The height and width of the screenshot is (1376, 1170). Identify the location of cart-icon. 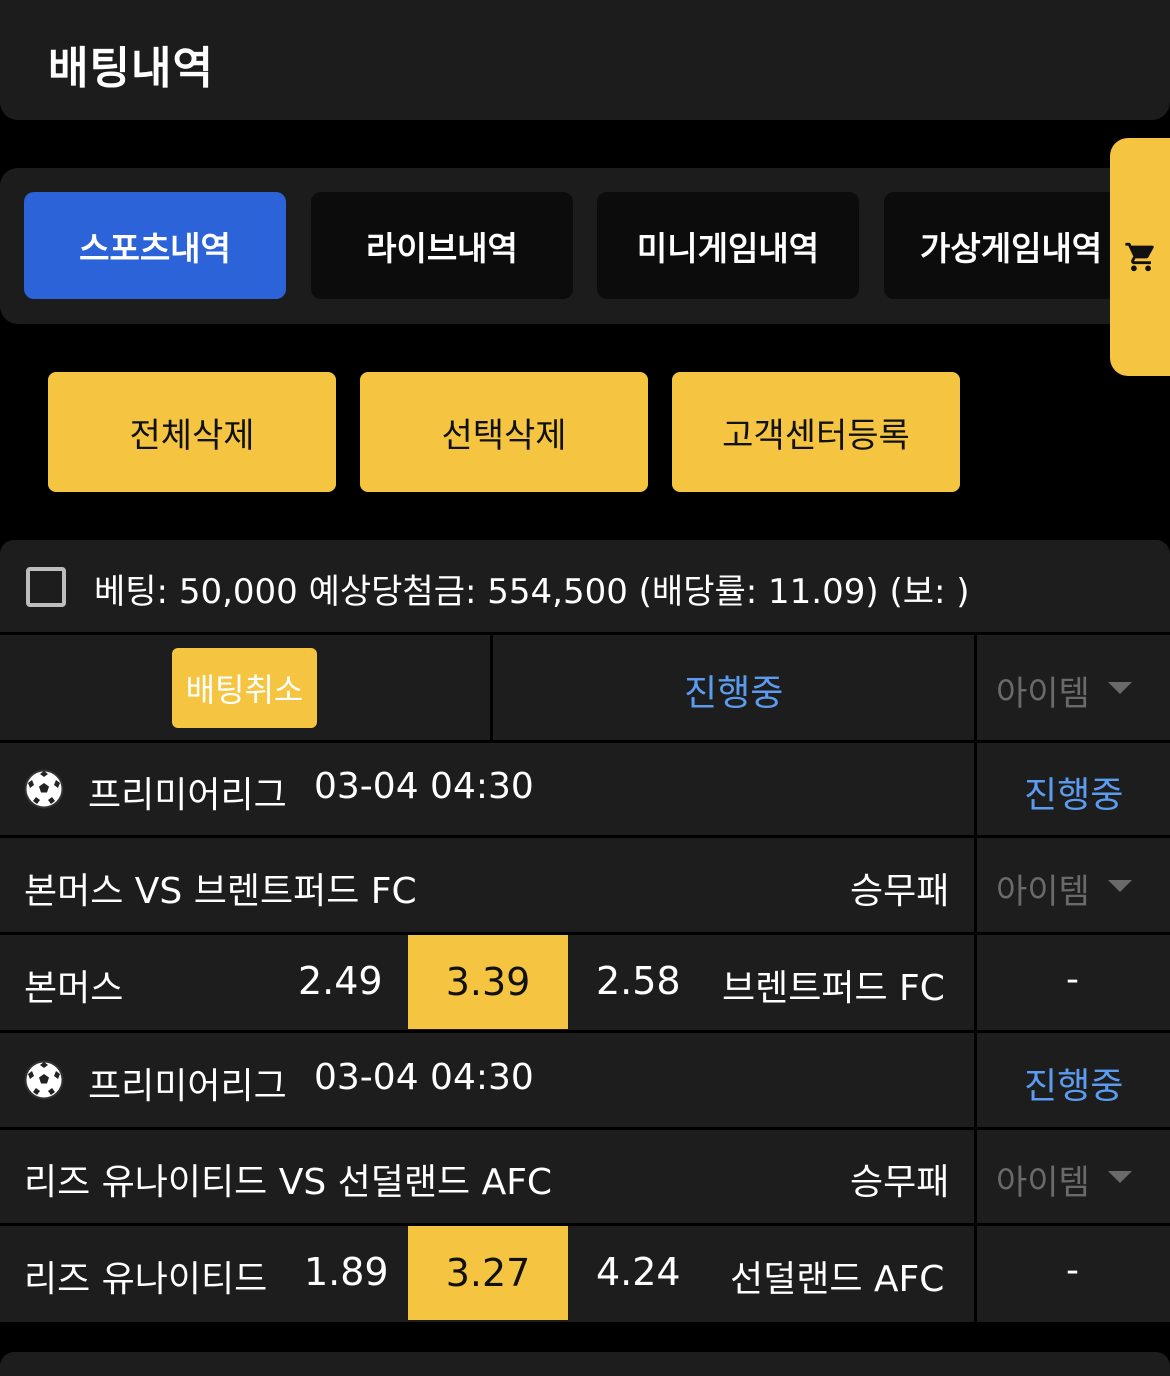
(1139, 257).